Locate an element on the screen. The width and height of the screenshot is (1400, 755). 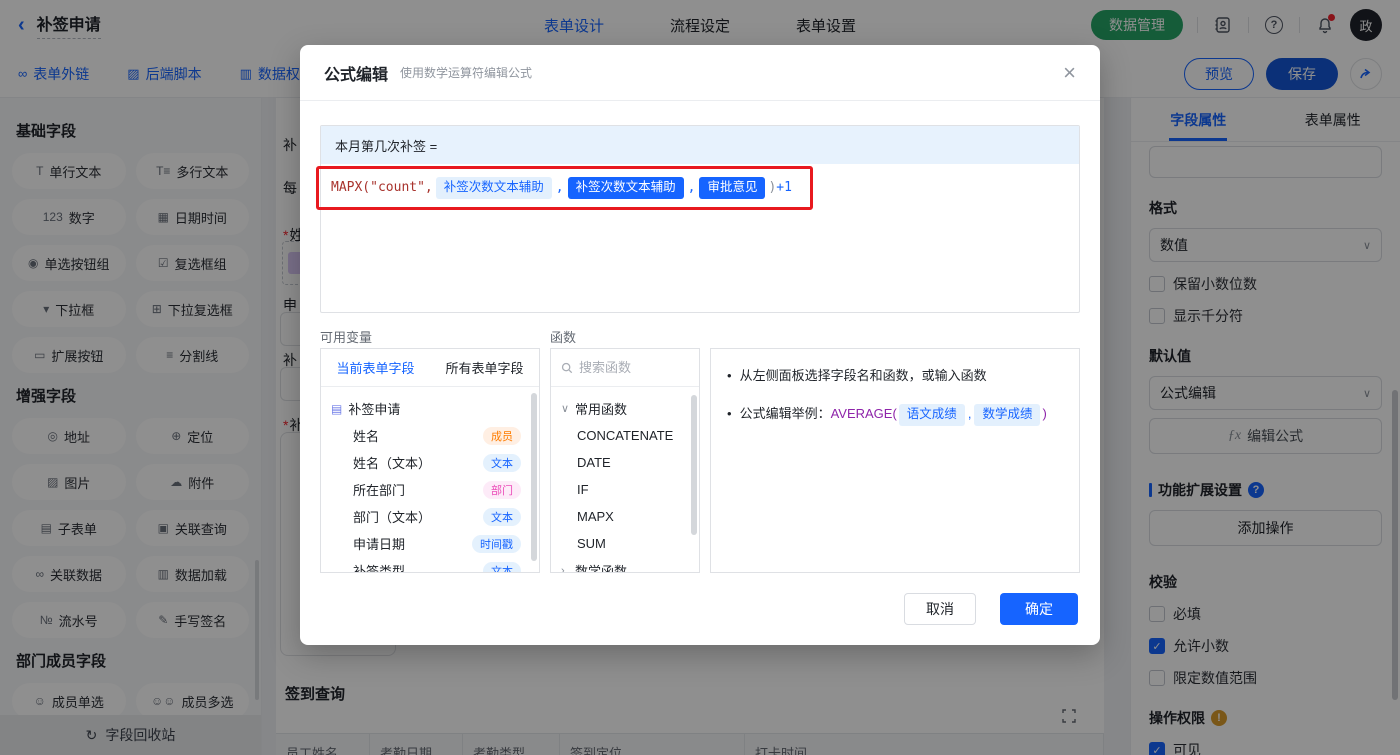
formula-expression: MAPX("count", 补签次数文本辅助, 补签次数文本辅助, 审批意见)+1 is located at coordinates (700, 188).